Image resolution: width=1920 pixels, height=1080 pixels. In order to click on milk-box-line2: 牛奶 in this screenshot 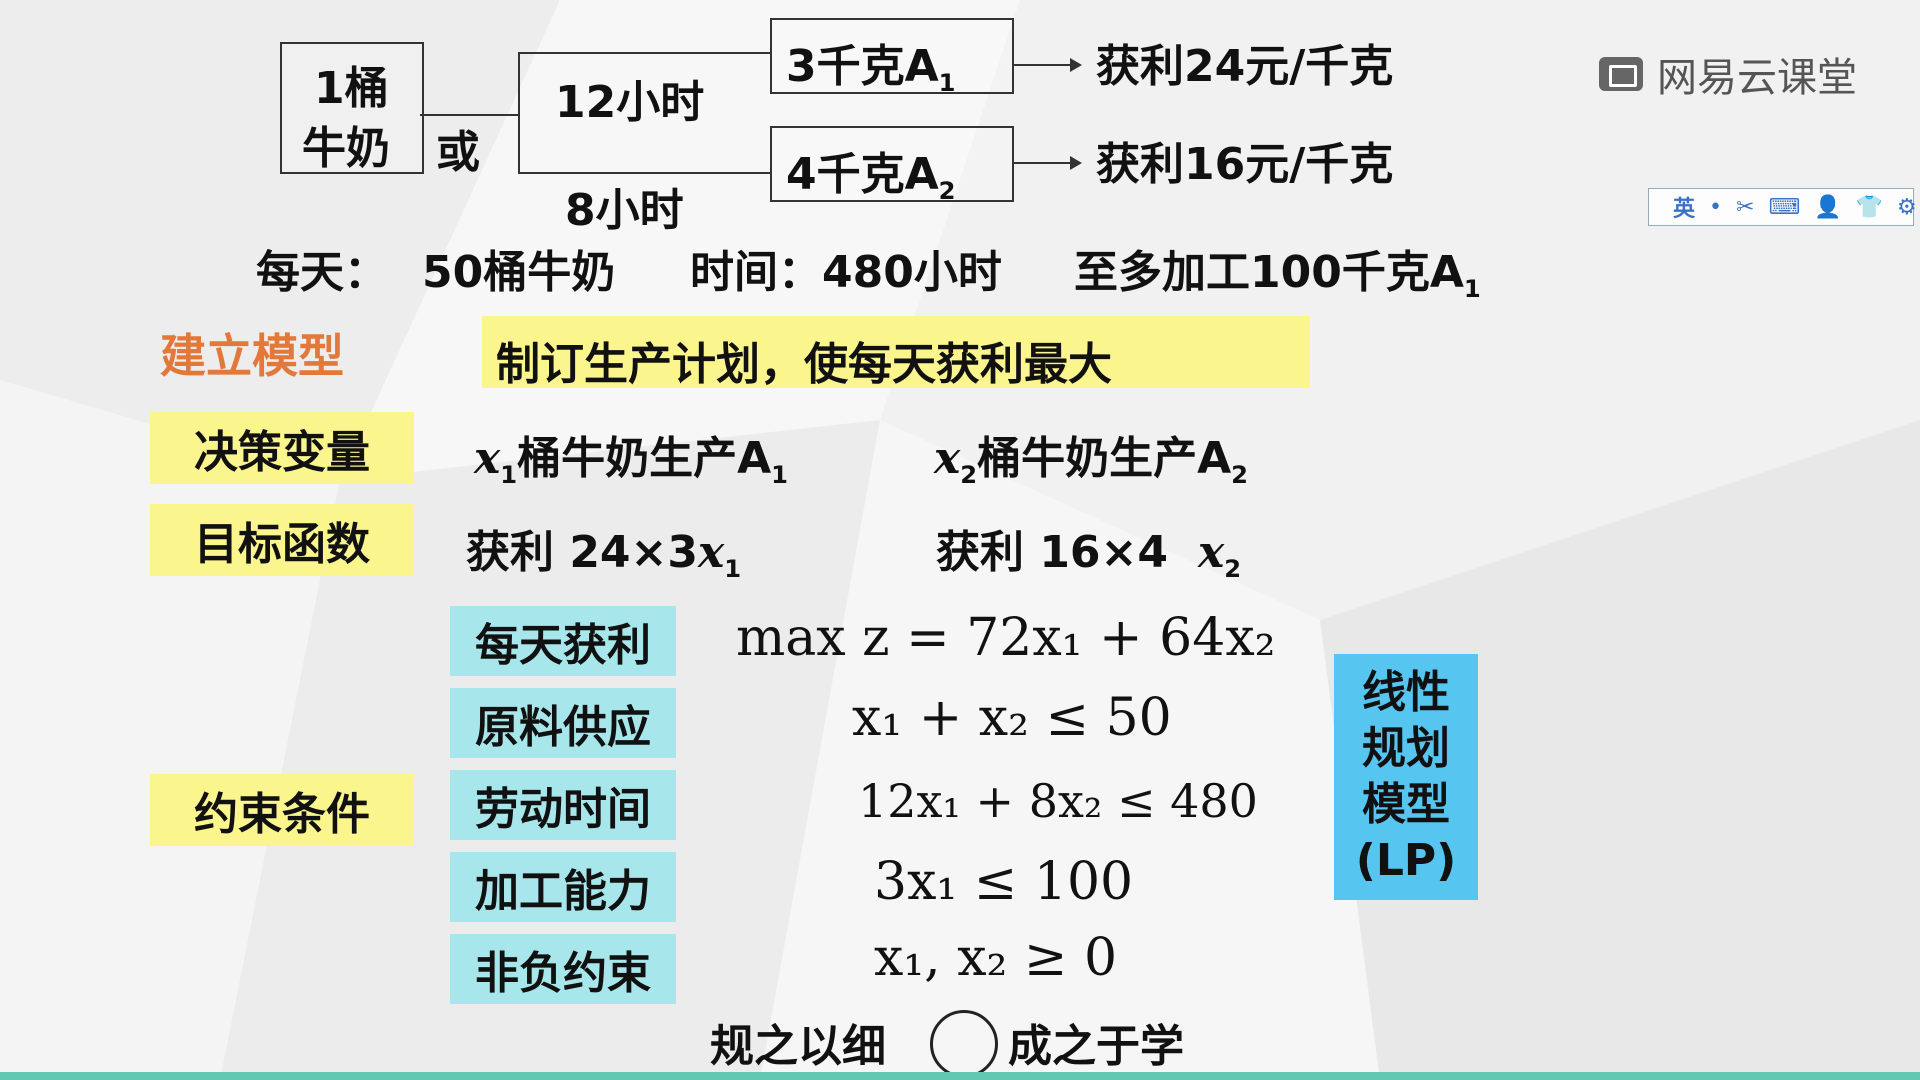, I will do `click(346, 148)`.